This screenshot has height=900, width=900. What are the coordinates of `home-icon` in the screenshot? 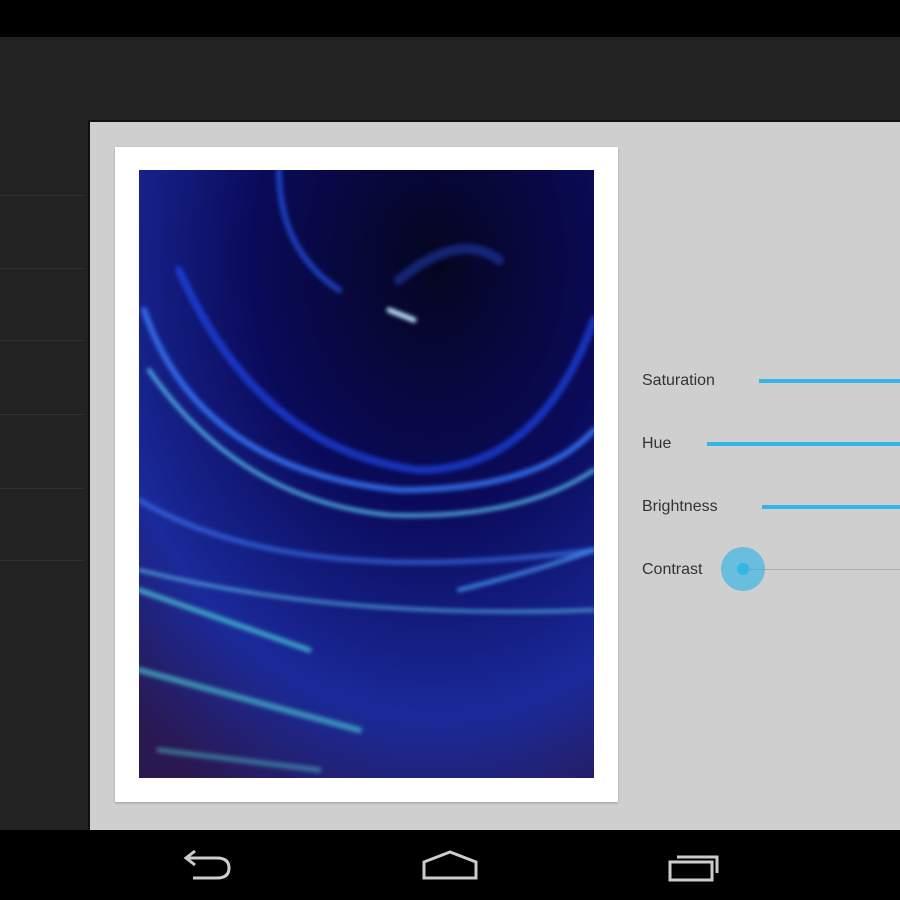 It's located at (450, 866).